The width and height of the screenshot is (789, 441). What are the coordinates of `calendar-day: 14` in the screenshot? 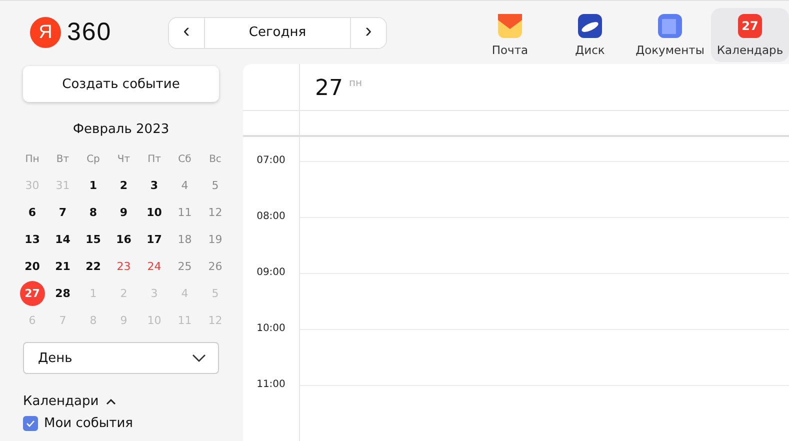 It's located at (63, 239).